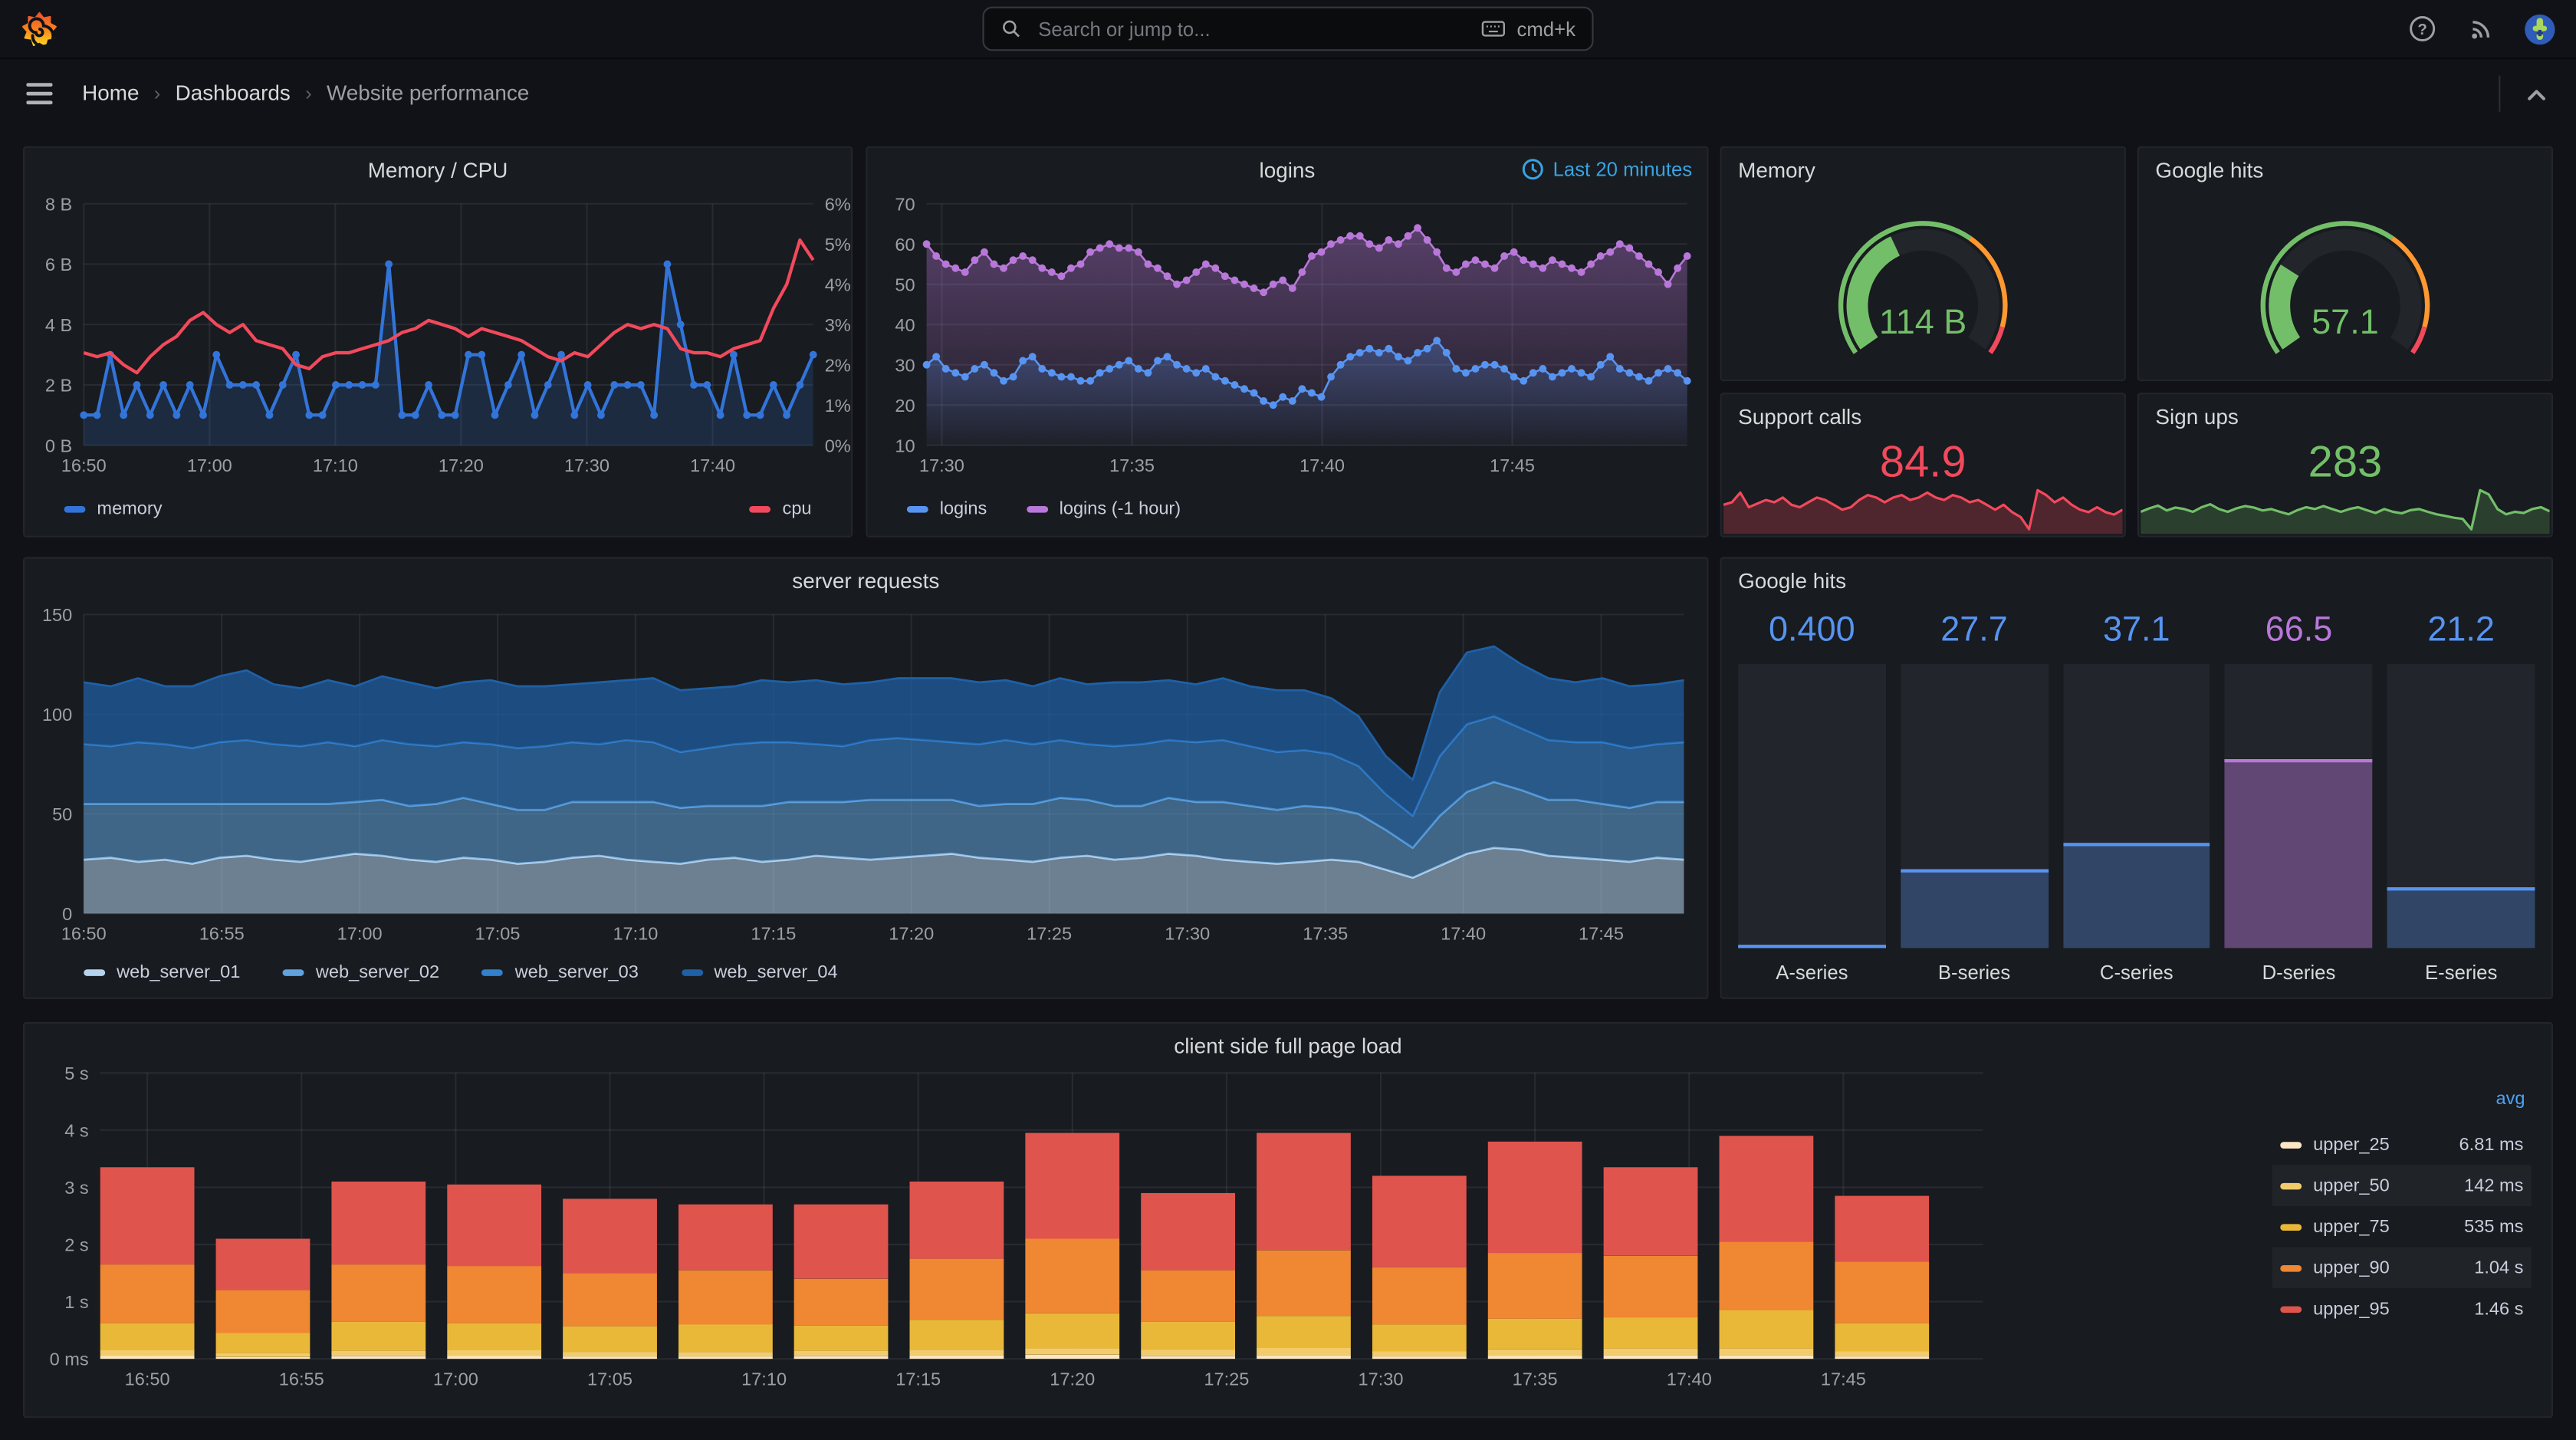 This screenshot has height=1440, width=2576. What do you see at coordinates (2480, 28) in the screenshot?
I see `news-icon` at bounding box center [2480, 28].